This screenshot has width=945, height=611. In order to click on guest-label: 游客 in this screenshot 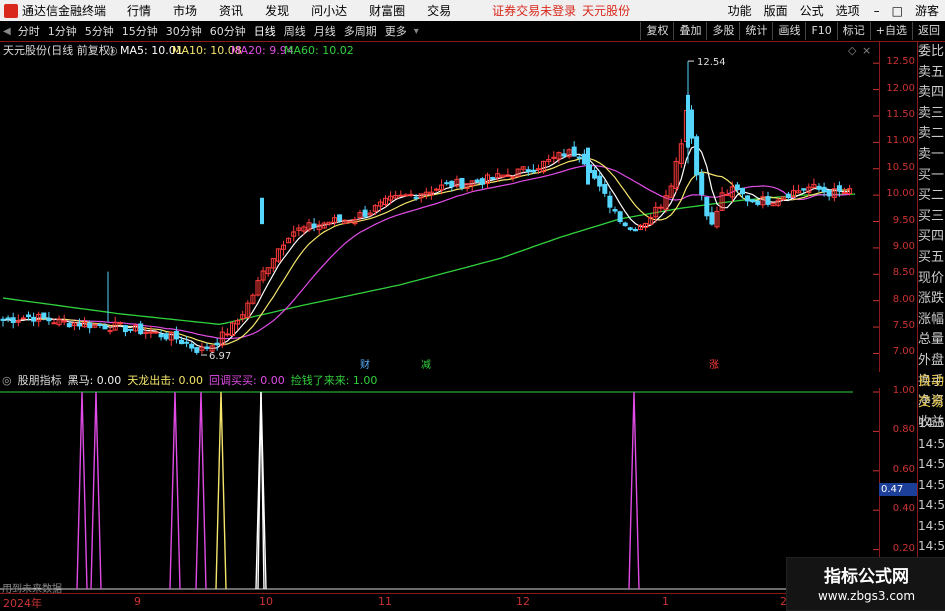, I will do `click(927, 10)`.